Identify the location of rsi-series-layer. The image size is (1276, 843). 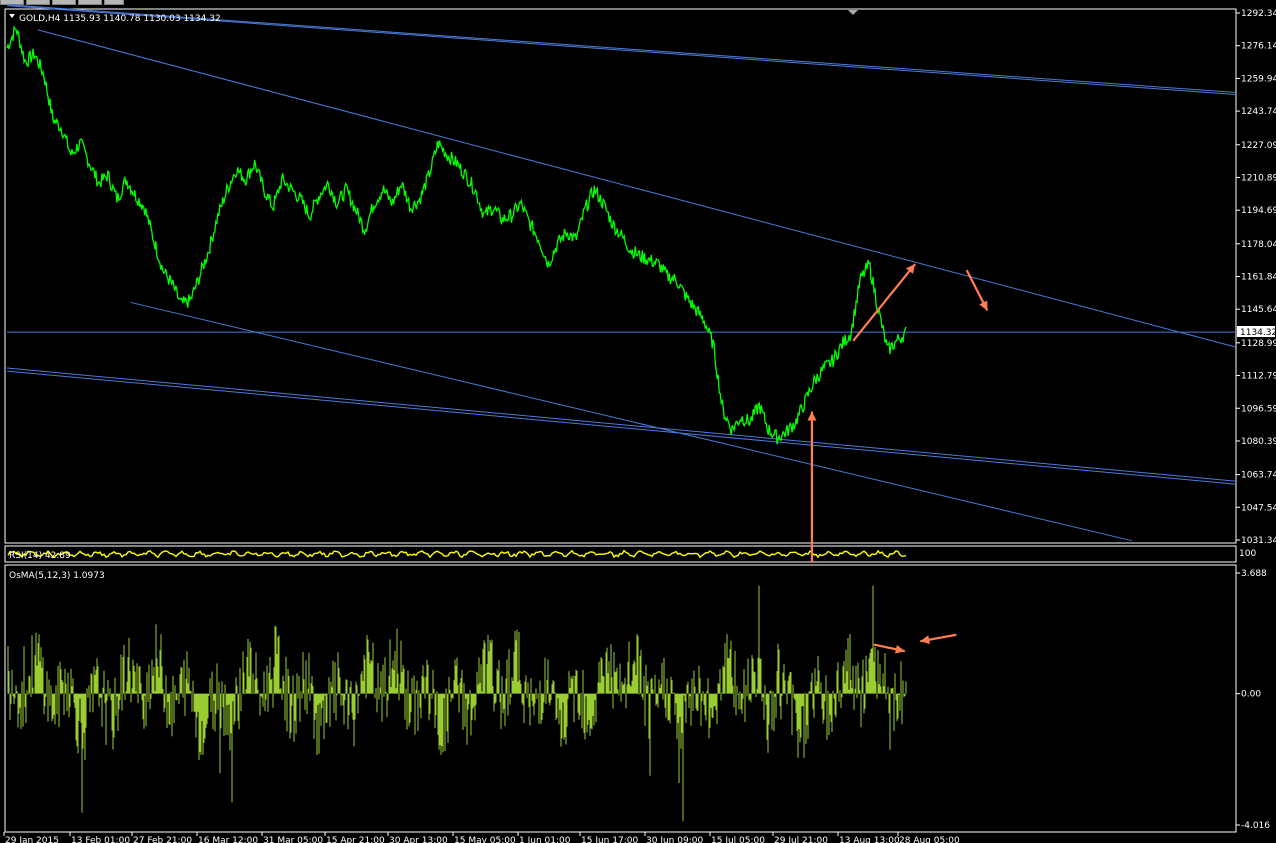
(457, 554).